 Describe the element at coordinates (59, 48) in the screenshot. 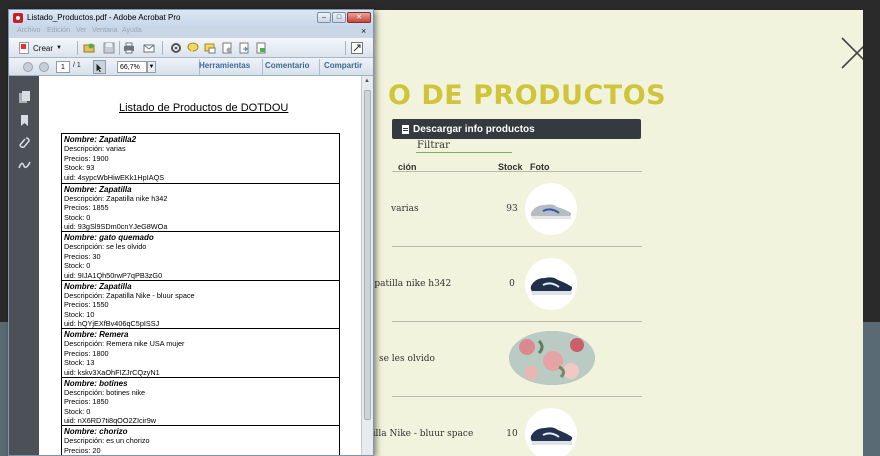

I see `chevron-down-icon: ▼` at that location.